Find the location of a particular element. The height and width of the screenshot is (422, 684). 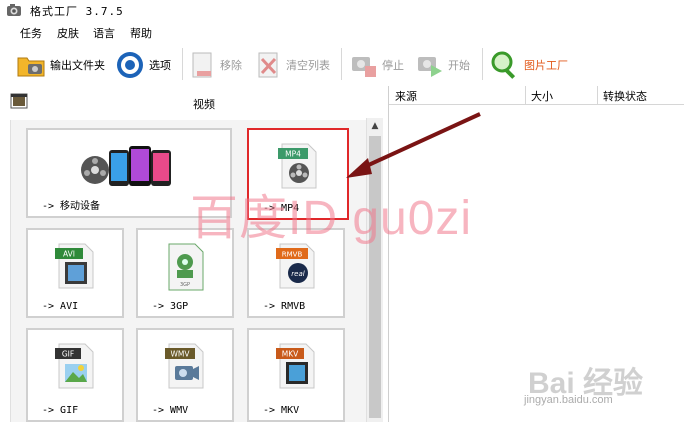

mobile-device-icon is located at coordinates (126, 166).